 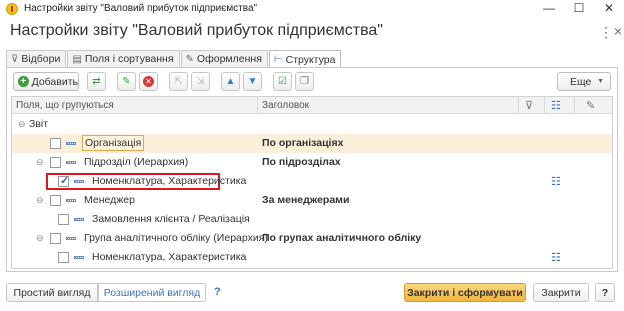 I want to click on maximize-button: ☐, so click(x=579, y=8).